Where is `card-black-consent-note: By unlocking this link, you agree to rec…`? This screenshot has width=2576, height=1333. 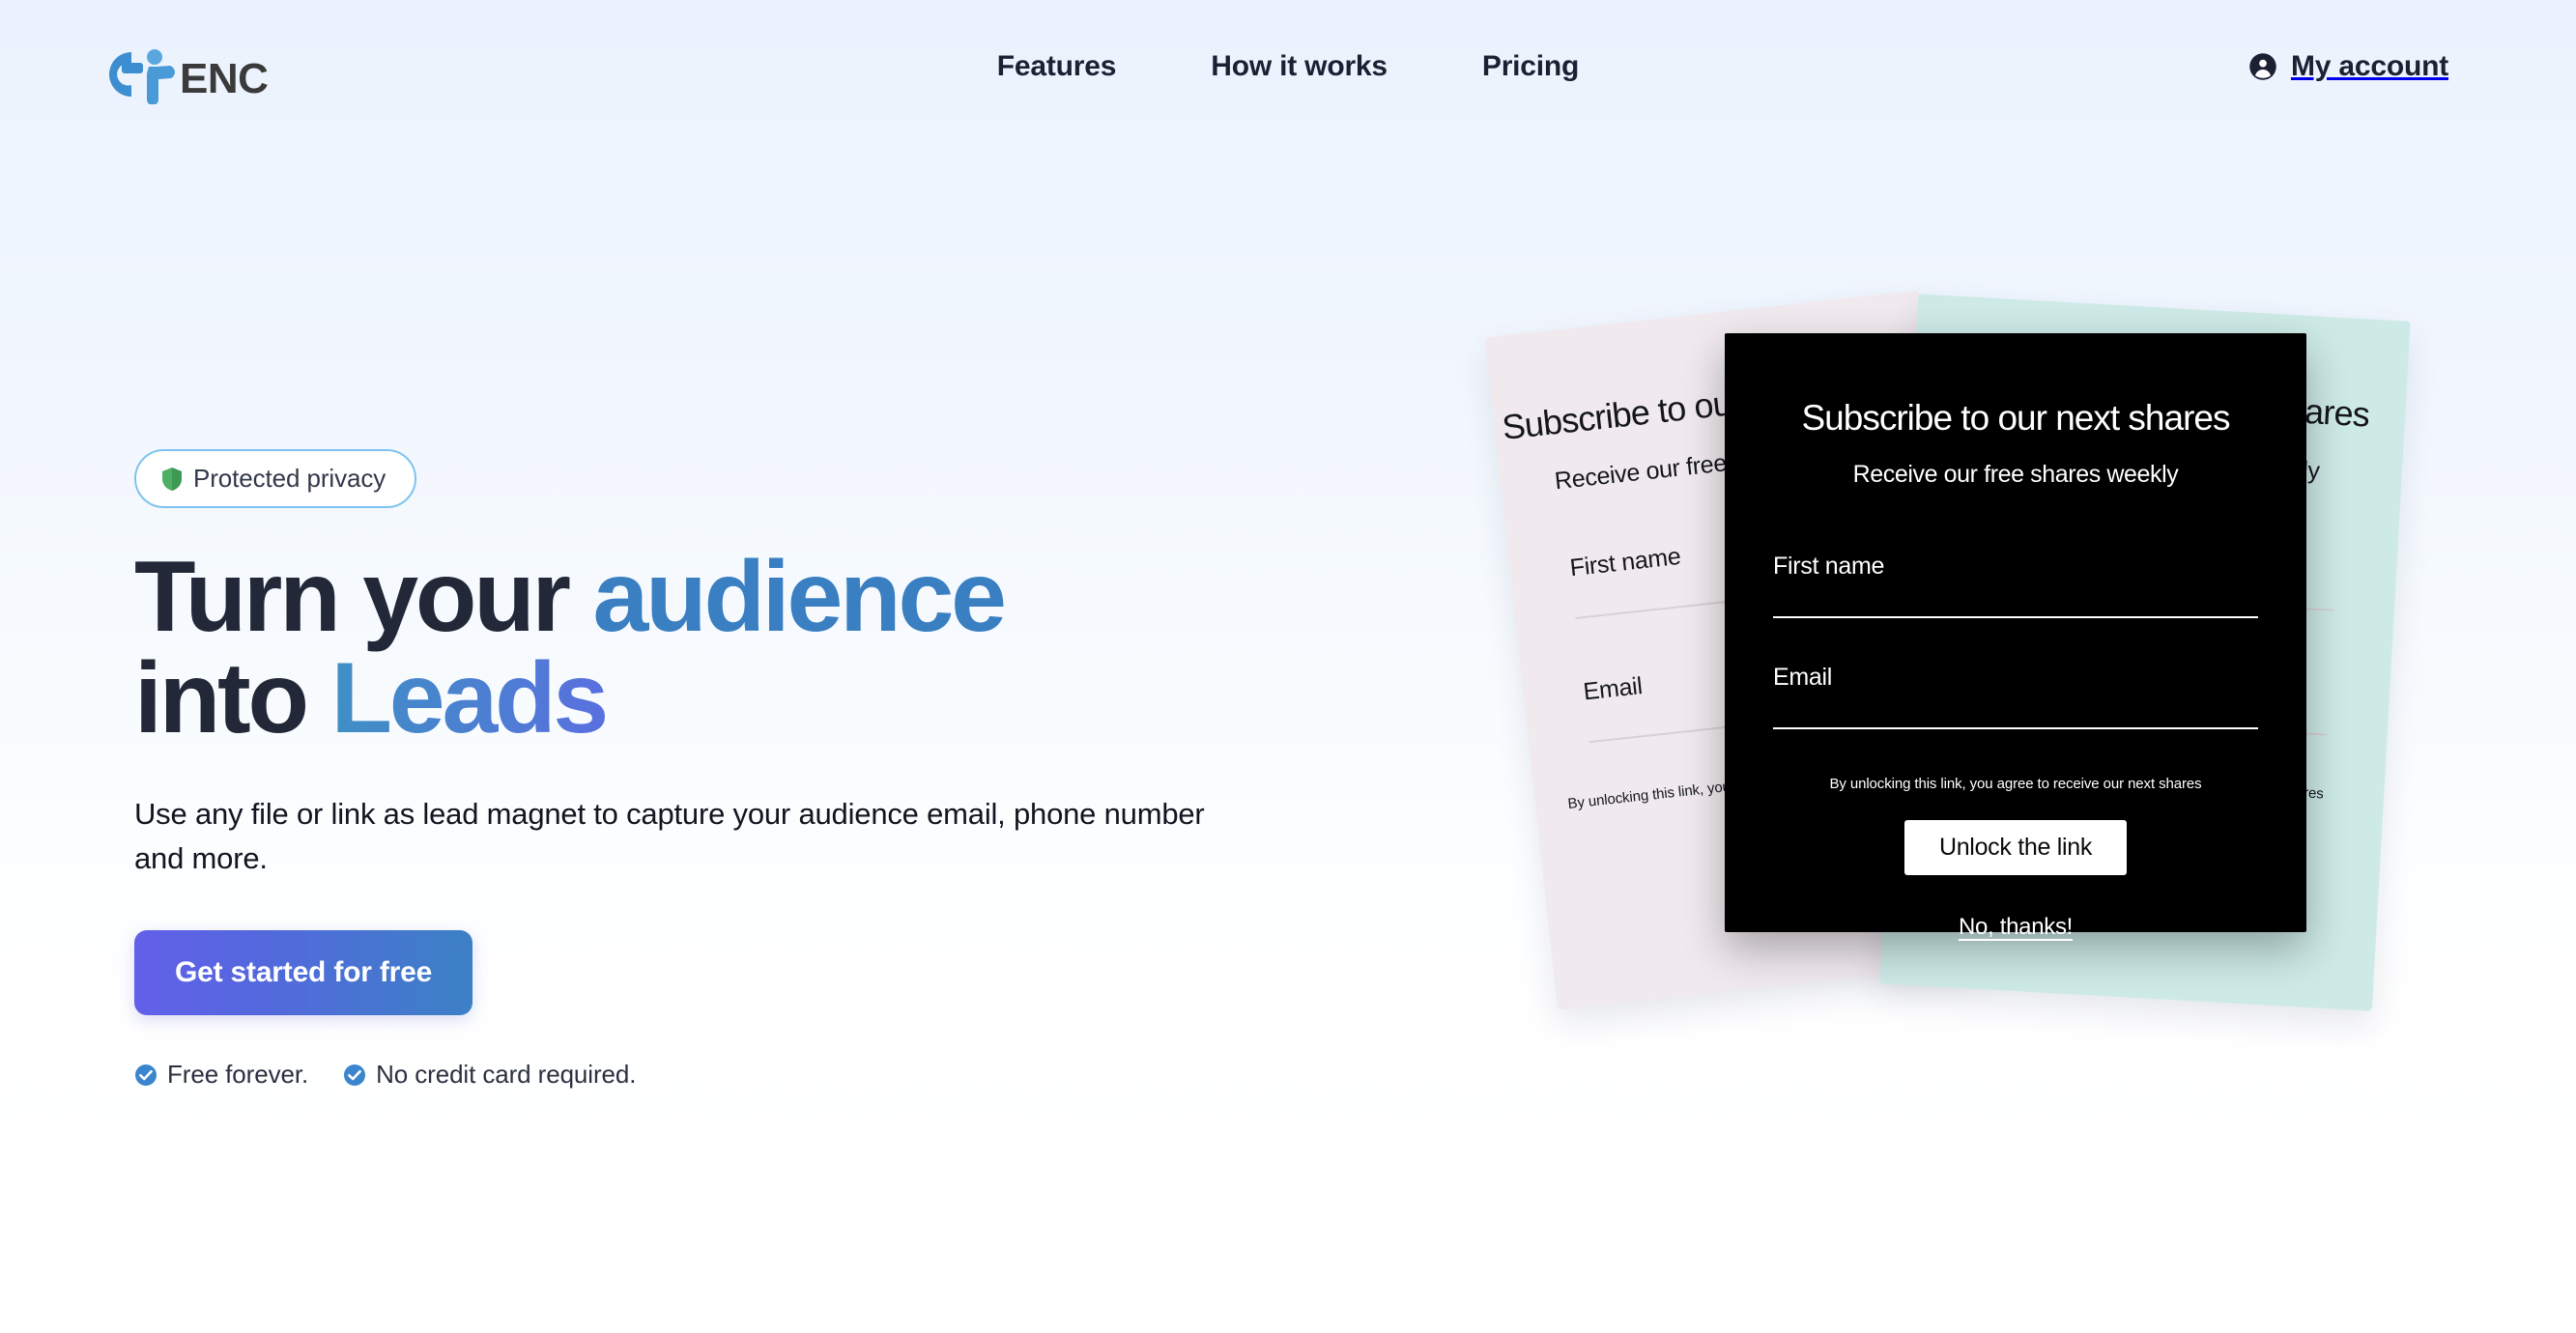 card-black-consent-note: By unlocking this link, you agree to rec… is located at coordinates (2016, 784).